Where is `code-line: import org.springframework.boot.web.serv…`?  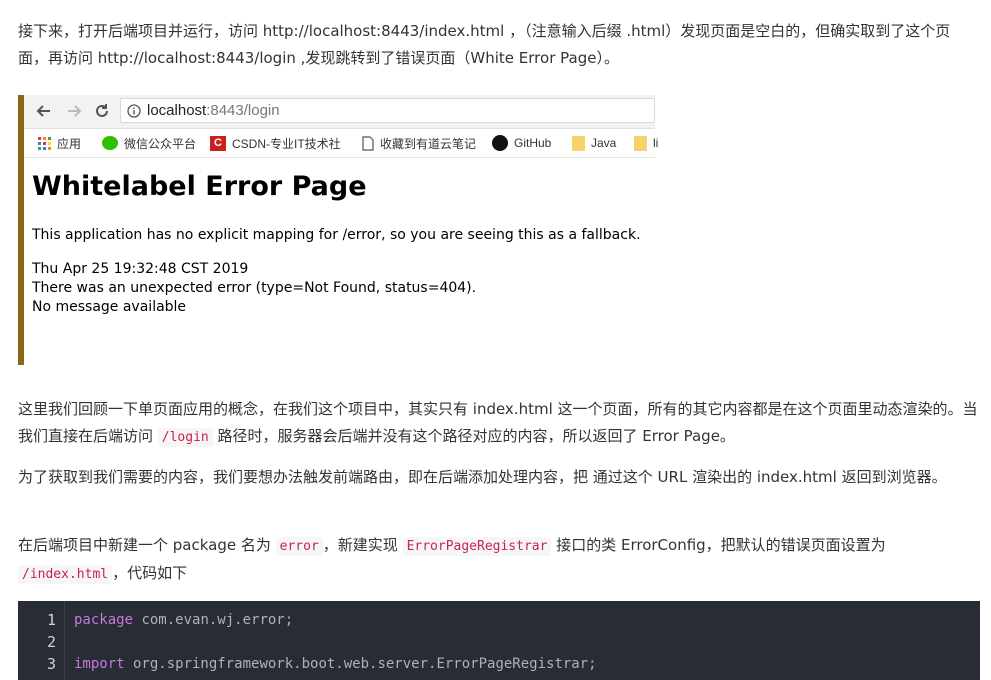
code-line: import org.springframework.boot.web.serv… is located at coordinates (335, 664).